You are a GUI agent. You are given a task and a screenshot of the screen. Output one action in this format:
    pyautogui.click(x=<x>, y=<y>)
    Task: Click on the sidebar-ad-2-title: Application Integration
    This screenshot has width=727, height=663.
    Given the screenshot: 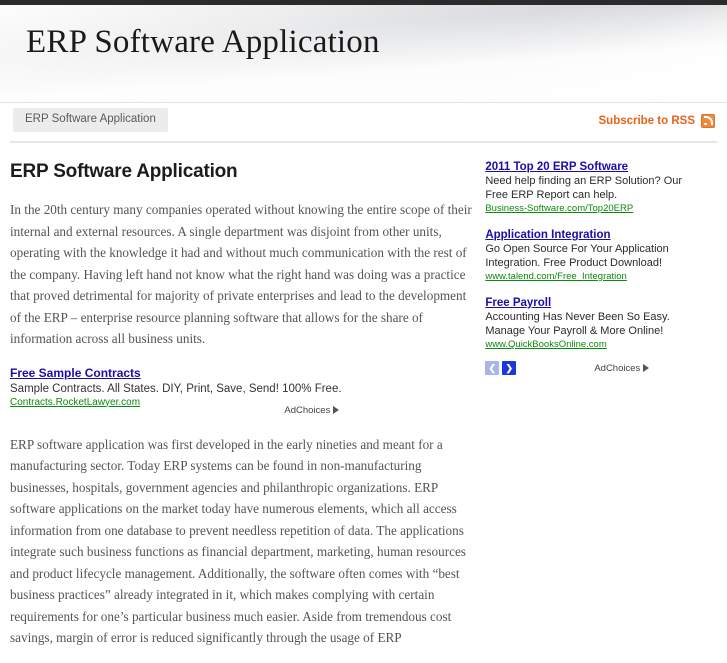 What is the action you would take?
    pyautogui.click(x=547, y=235)
    